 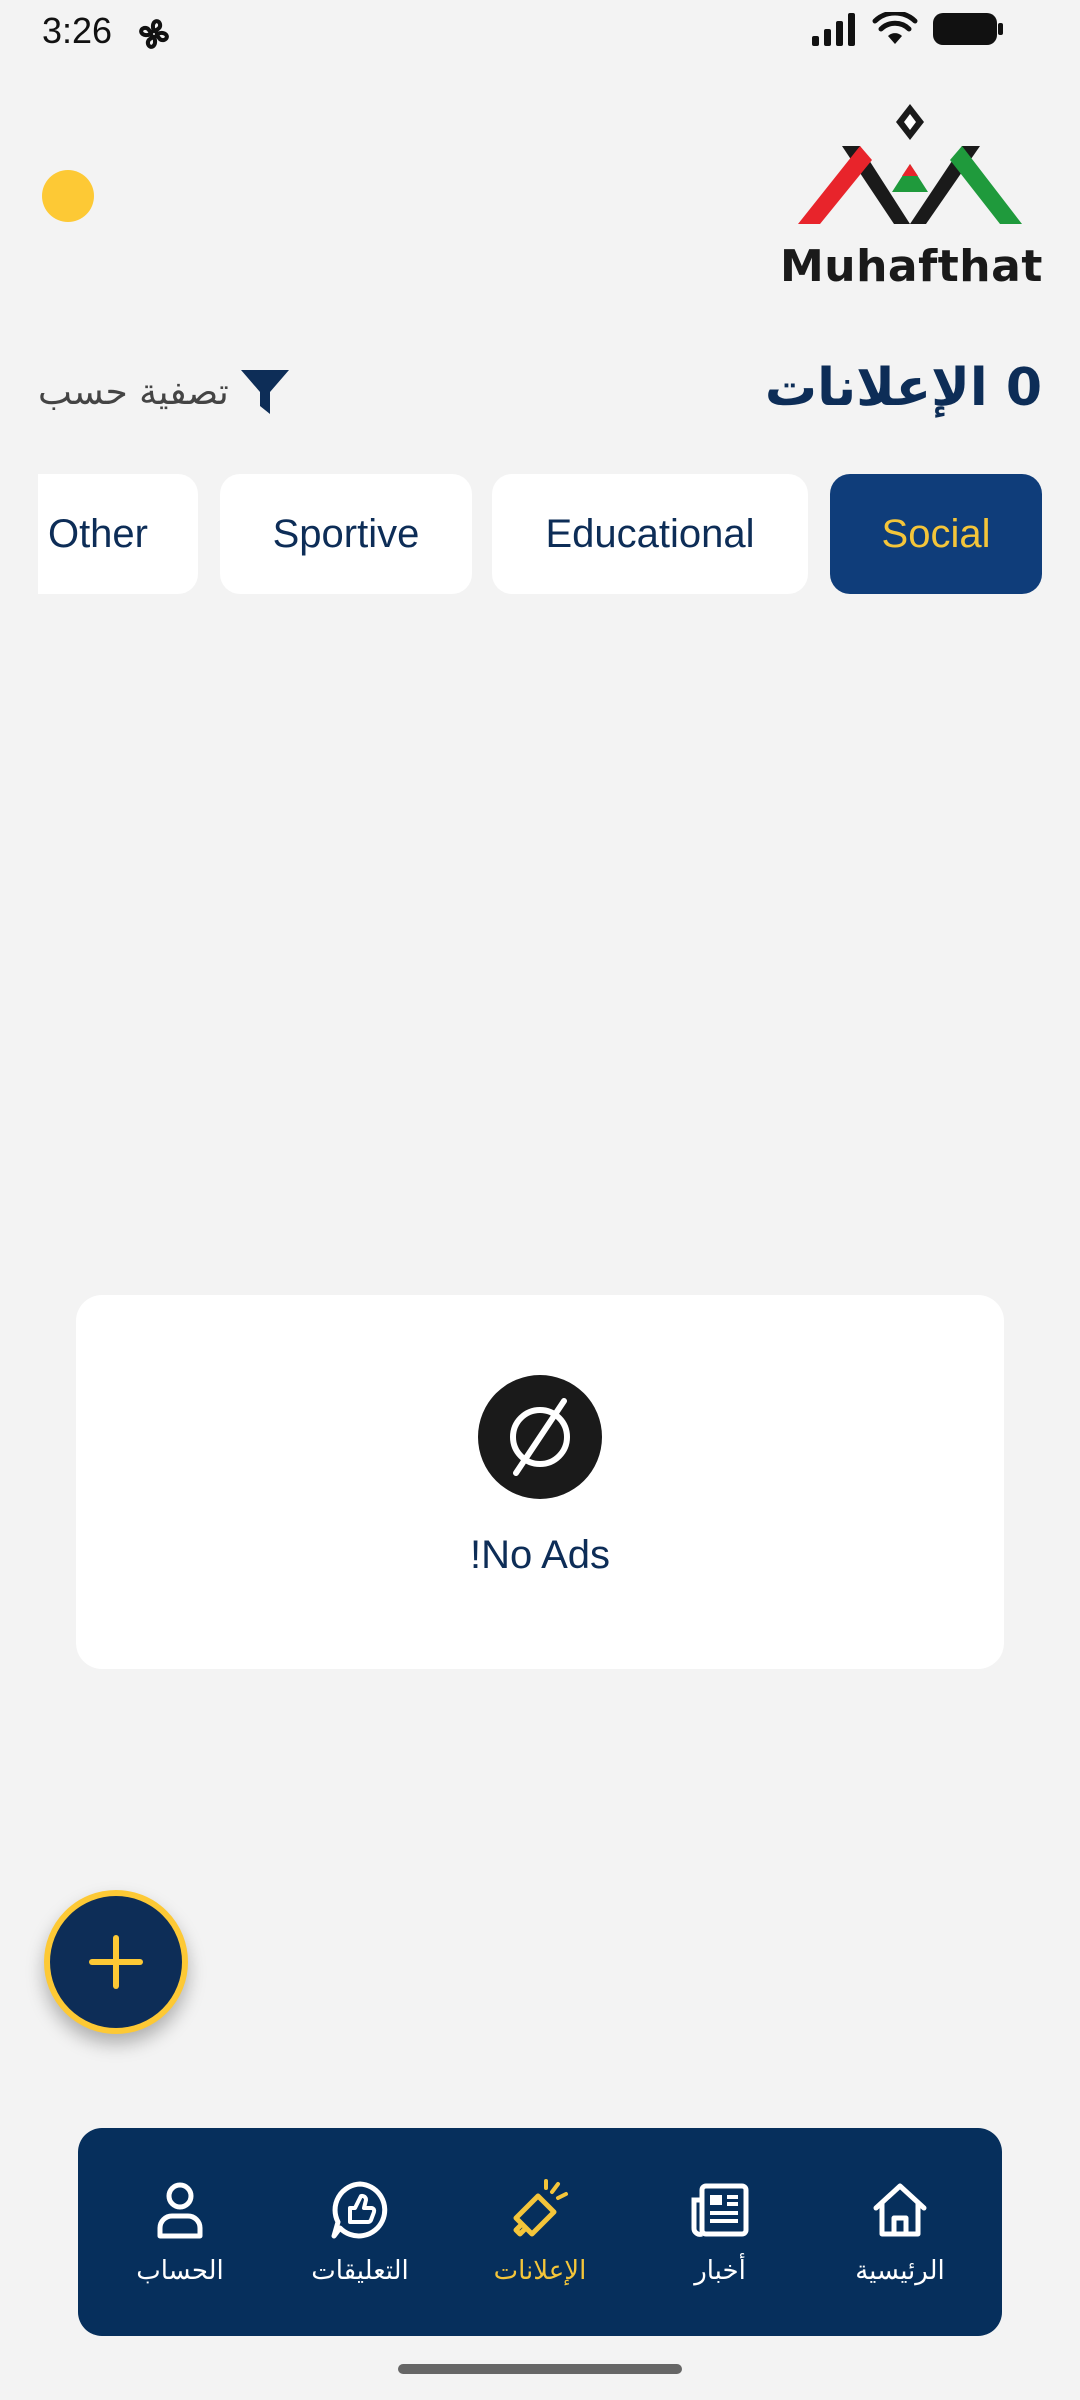 I want to click on nav-label-ads: الإعلانات, so click(x=540, y=2271).